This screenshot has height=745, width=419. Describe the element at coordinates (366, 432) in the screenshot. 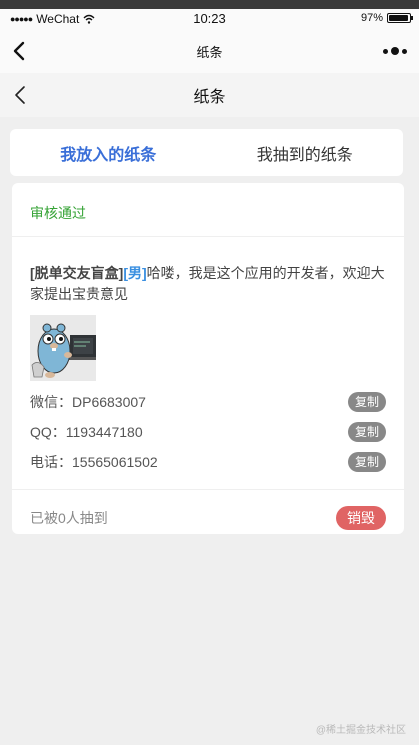

I see `copy-qq-button: 复制` at that location.